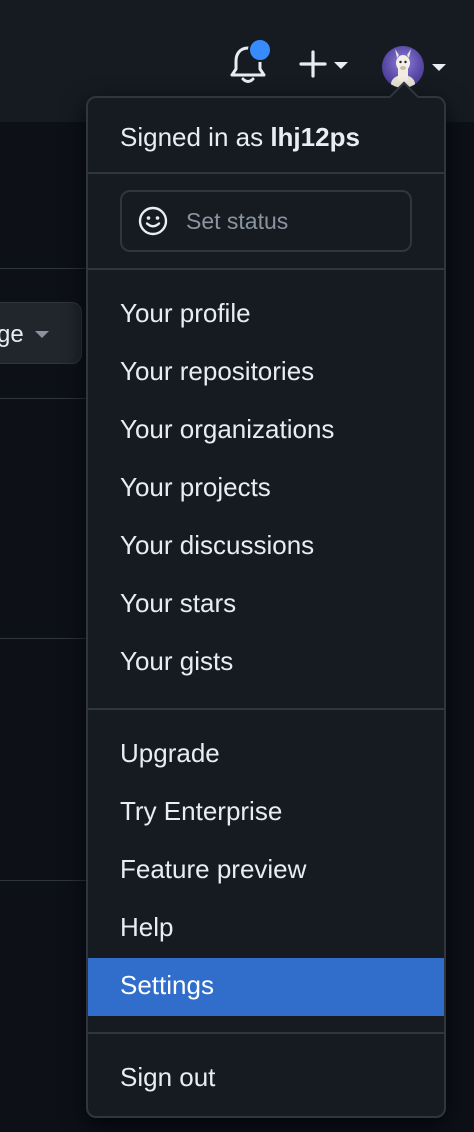 The width and height of the screenshot is (474, 1132). What do you see at coordinates (266, 663) in the screenshot?
I see `menu-item-your-gists: Your gists` at bounding box center [266, 663].